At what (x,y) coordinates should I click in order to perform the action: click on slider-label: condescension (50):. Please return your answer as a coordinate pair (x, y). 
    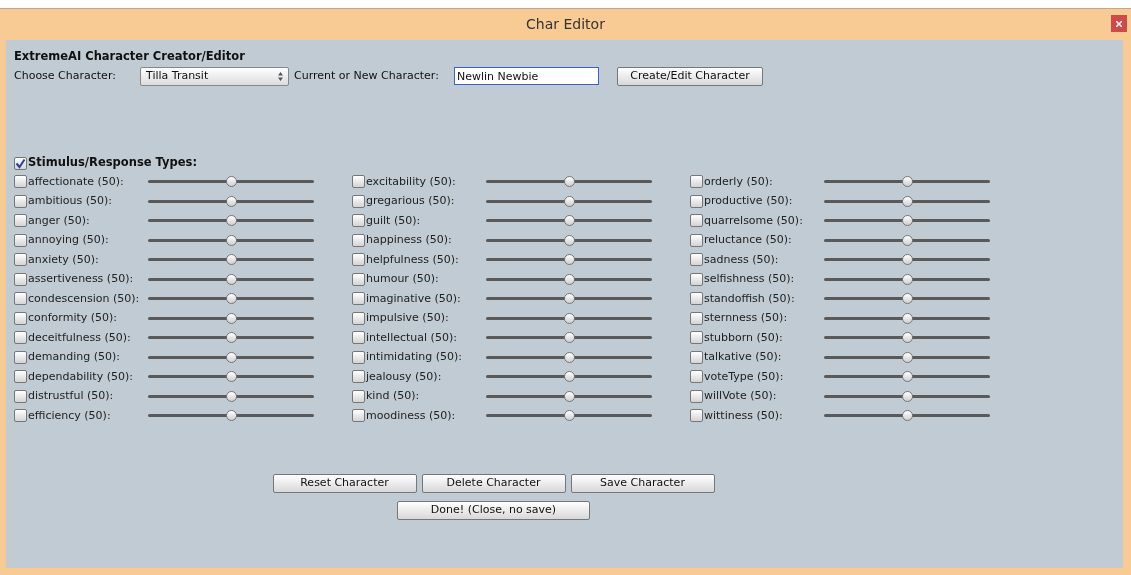
    Looking at the image, I should click on (84, 298).